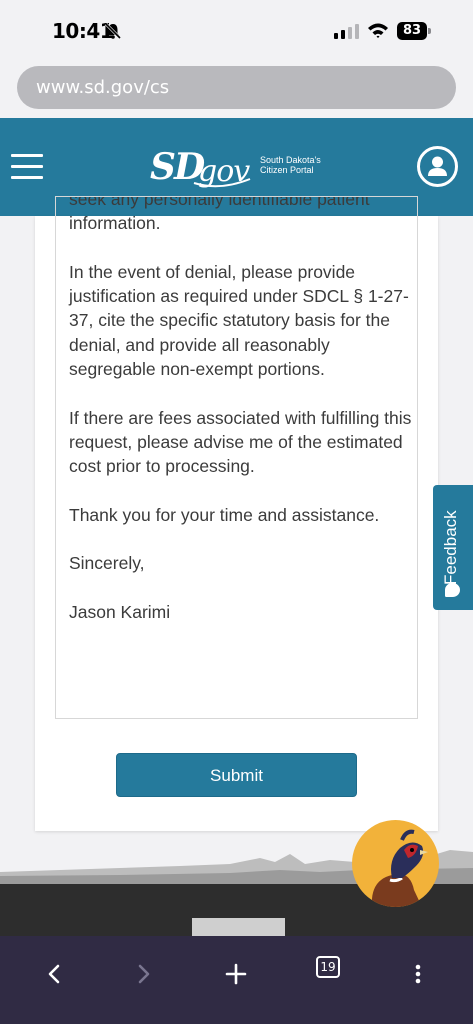 The image size is (473, 1024). I want to click on feedback-label: Feedback, so click(450, 547).